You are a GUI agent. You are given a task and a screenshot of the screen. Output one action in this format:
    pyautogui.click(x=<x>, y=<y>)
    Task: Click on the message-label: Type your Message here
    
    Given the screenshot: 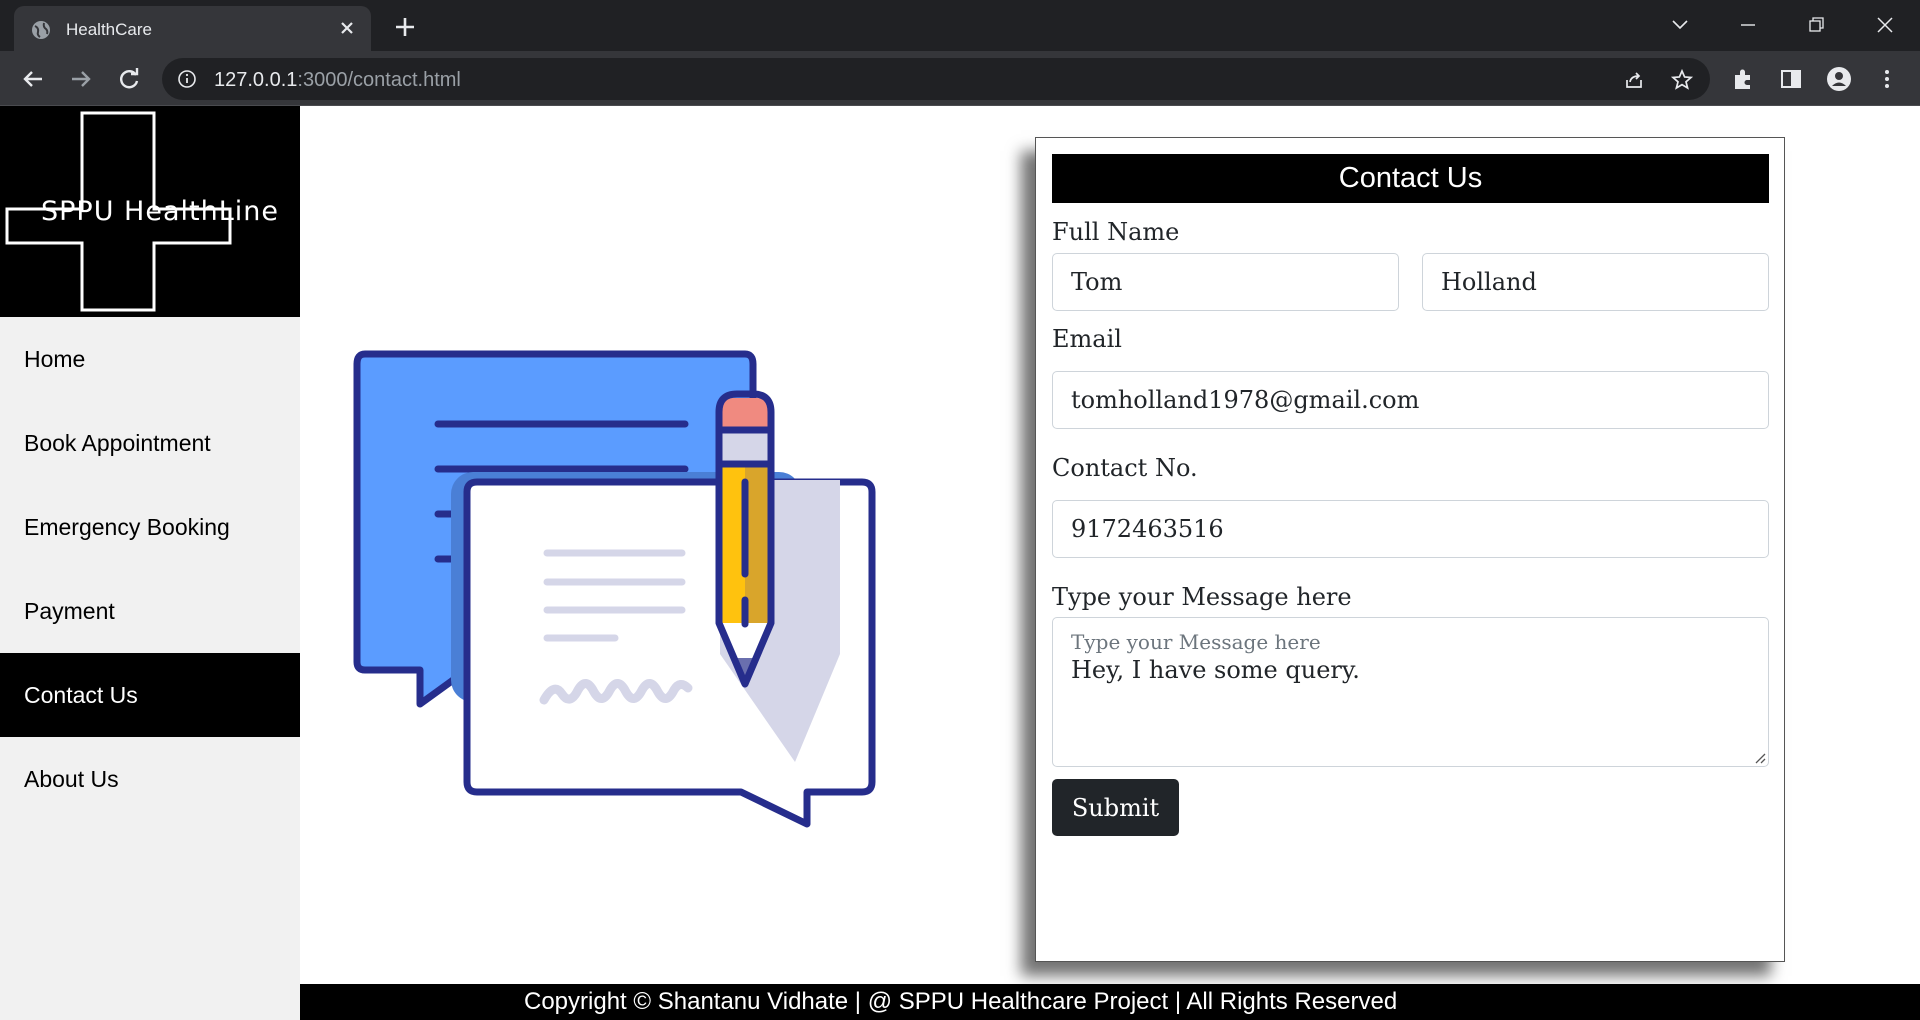 What is the action you would take?
    pyautogui.click(x=1202, y=597)
    